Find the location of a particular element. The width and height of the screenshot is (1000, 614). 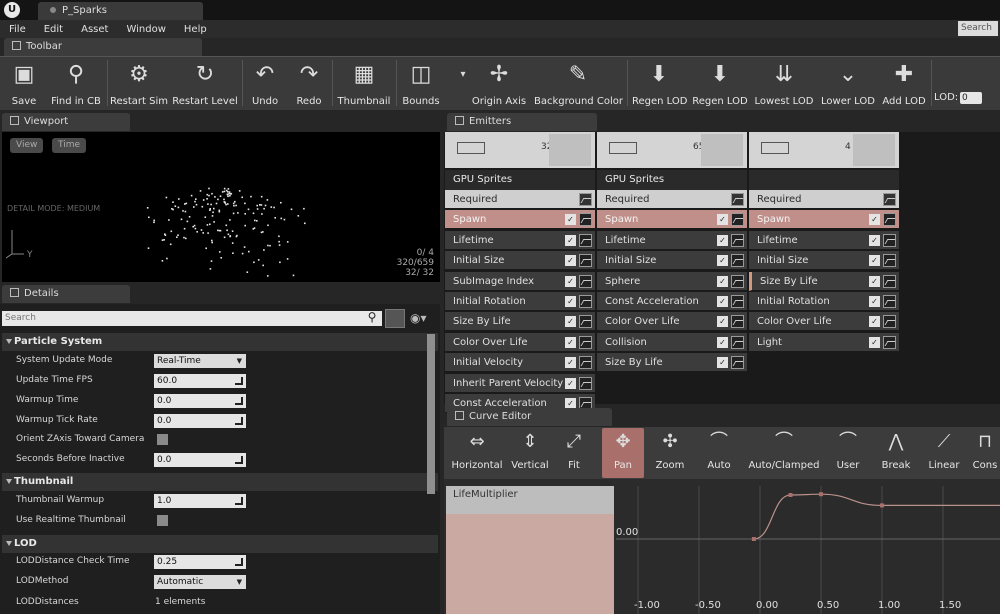

menu-edit: Edit is located at coordinates (53, 29).